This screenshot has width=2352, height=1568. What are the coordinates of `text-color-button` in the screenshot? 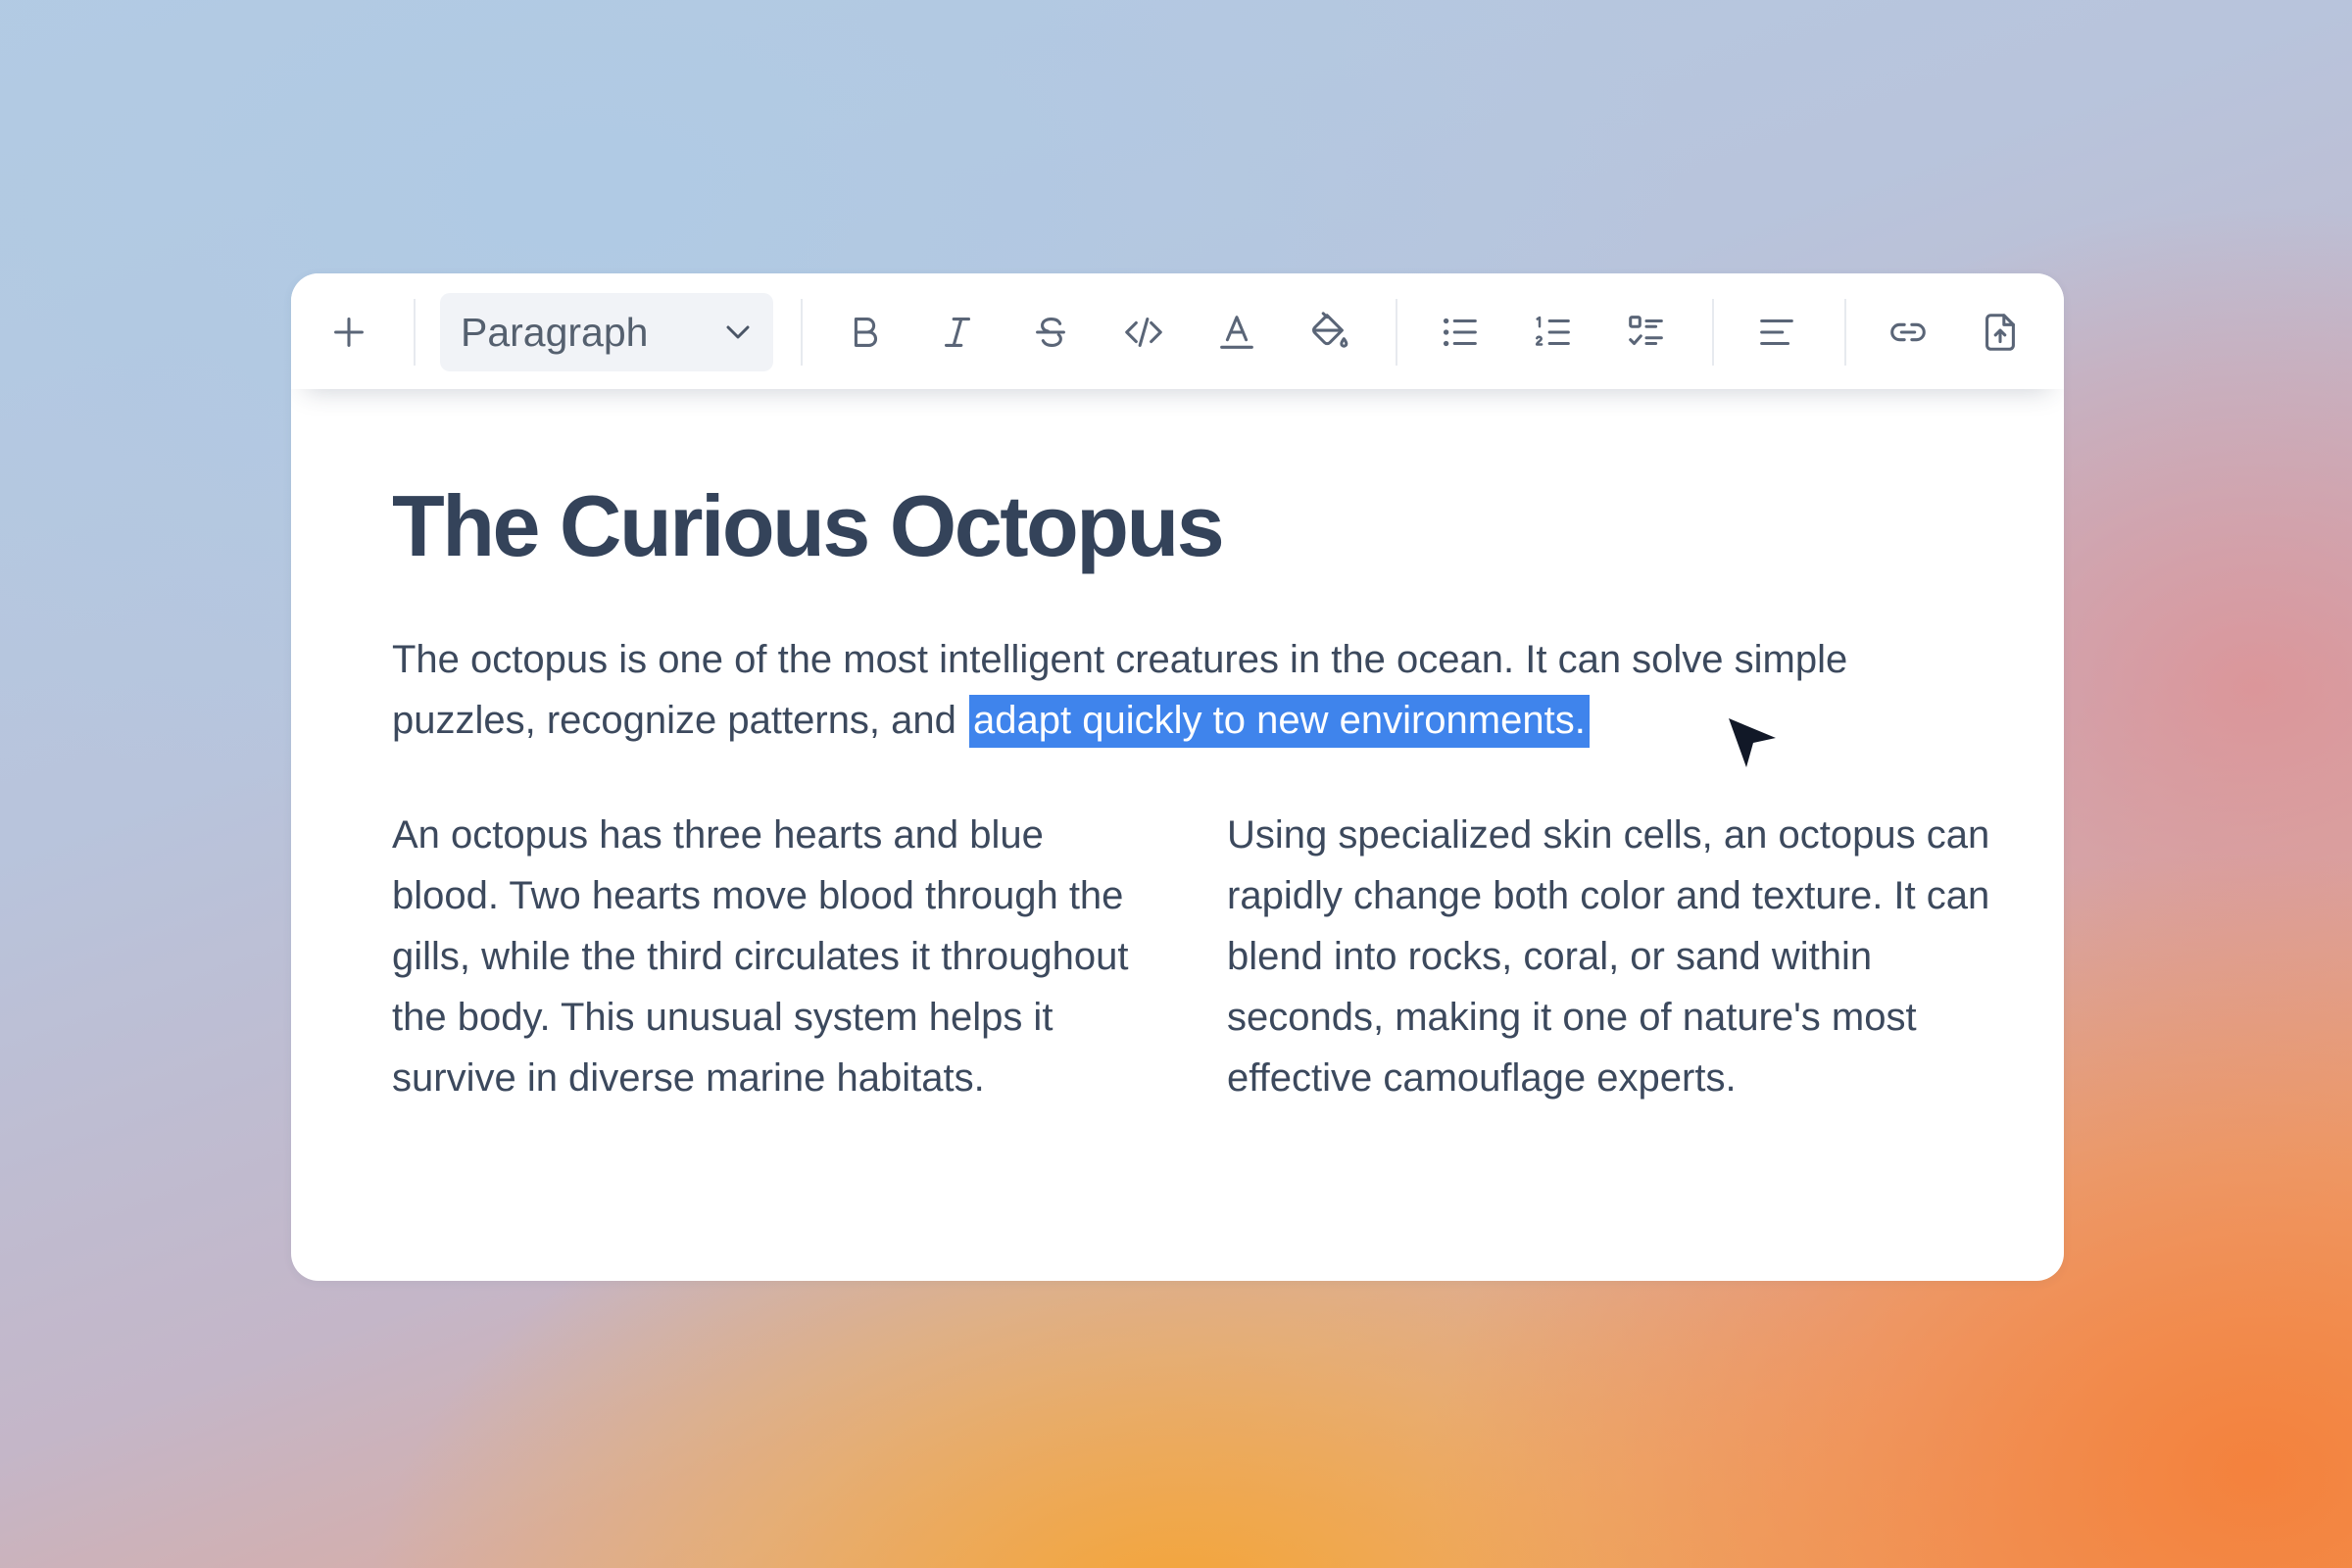 It's located at (1236, 332).